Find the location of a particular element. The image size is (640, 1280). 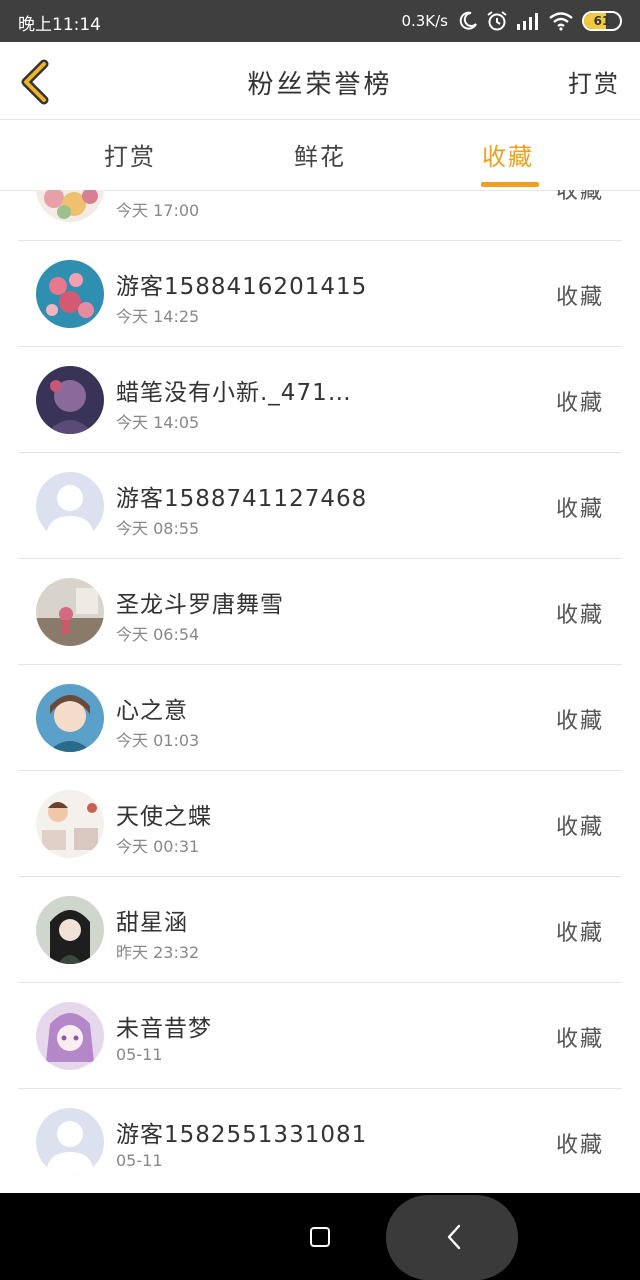

signal-icon is located at coordinates (527, 21).